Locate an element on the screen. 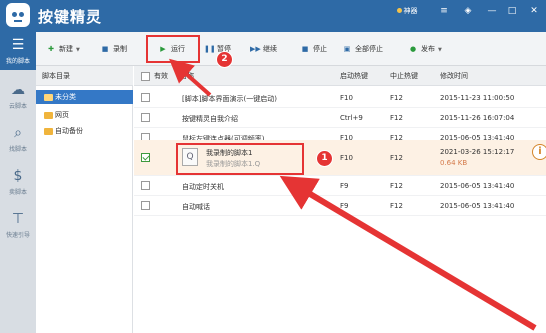 This screenshot has width=546, height=333. pin-button: 神器 is located at coordinates (407, 11).